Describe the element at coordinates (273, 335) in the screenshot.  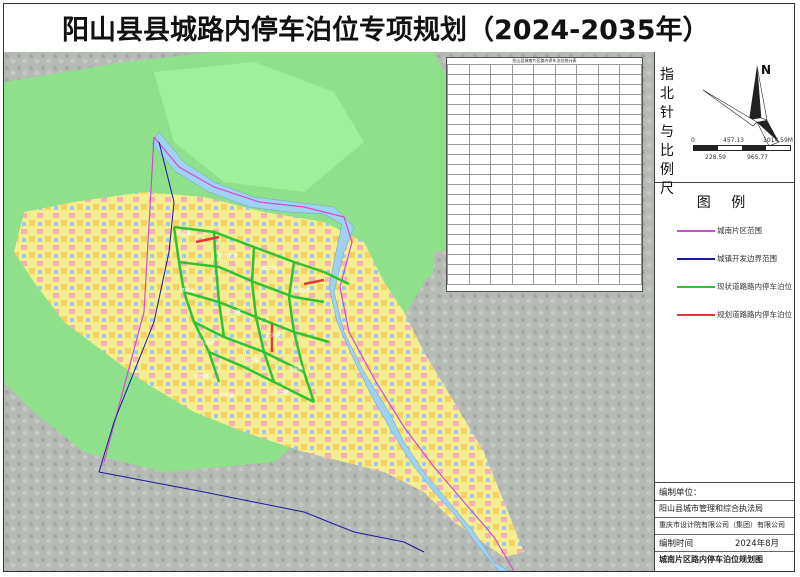
I see `road-label: 广场路` at that location.